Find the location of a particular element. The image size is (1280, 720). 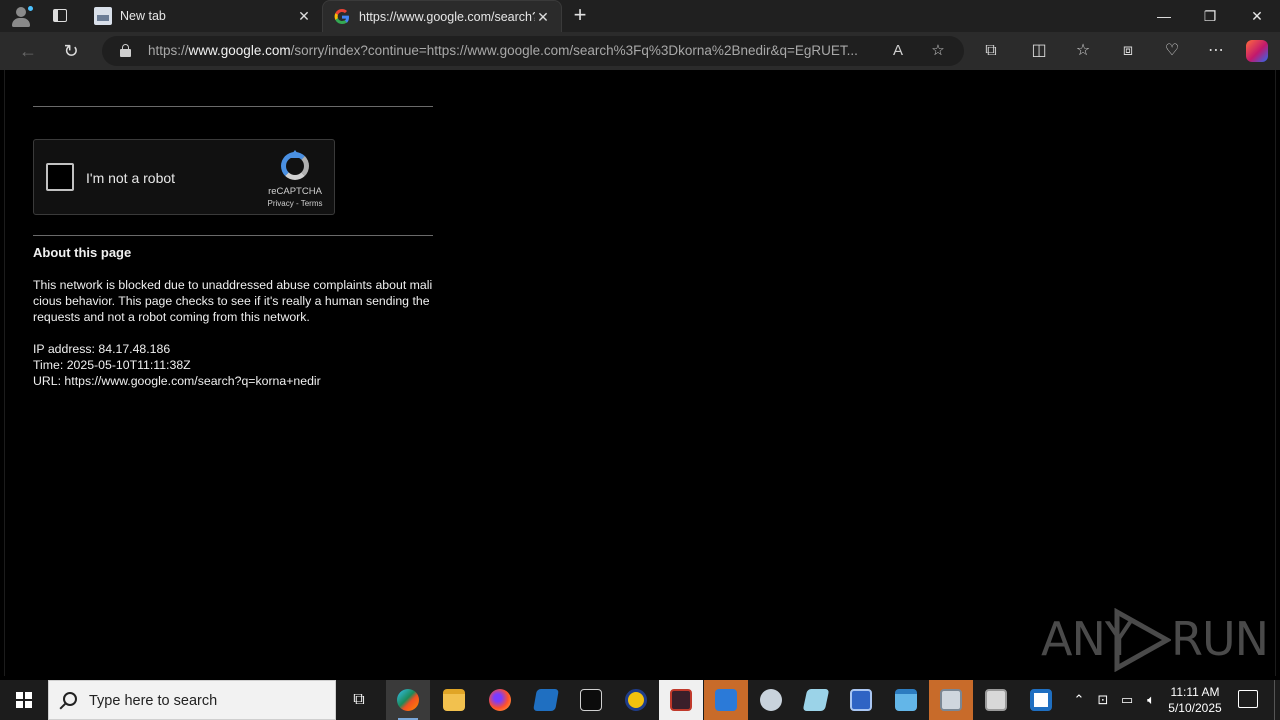

edge-icon is located at coordinates (408, 700).